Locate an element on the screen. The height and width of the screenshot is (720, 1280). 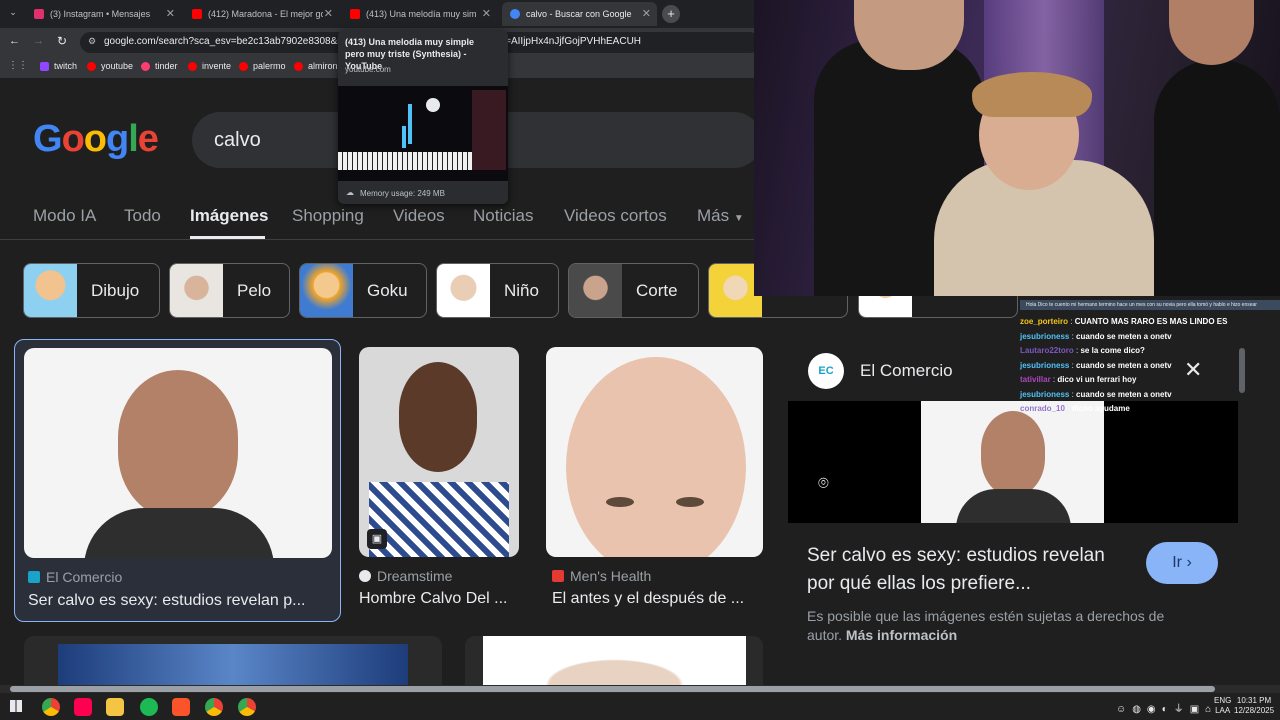
nav-noticias: Noticias is located at coordinates (503, 216).